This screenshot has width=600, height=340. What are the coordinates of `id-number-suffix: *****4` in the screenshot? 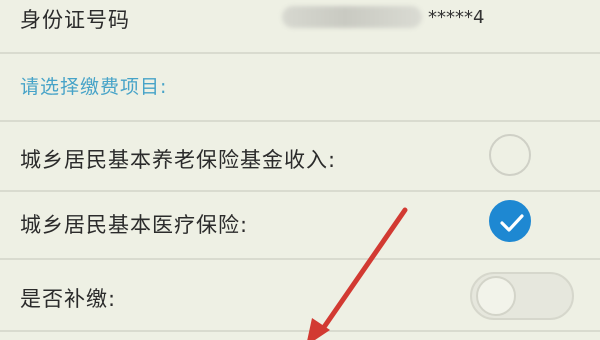 It's located at (456, 17).